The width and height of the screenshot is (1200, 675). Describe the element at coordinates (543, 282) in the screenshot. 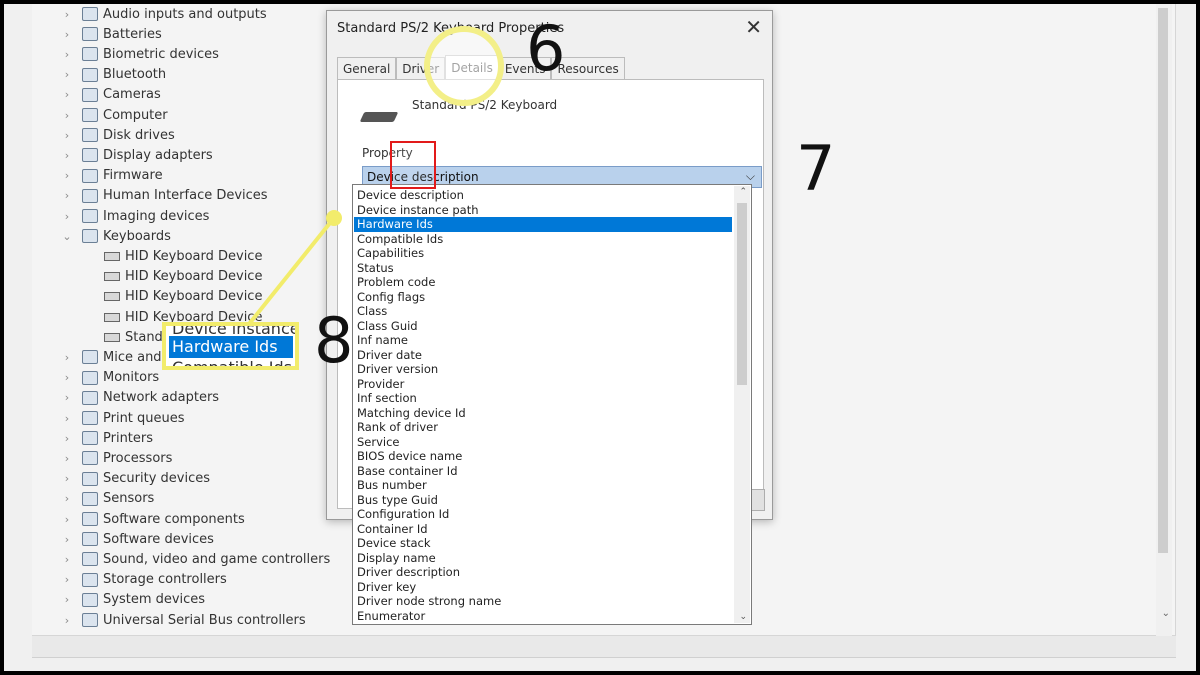

I see `dropdown-option: Problem code` at that location.